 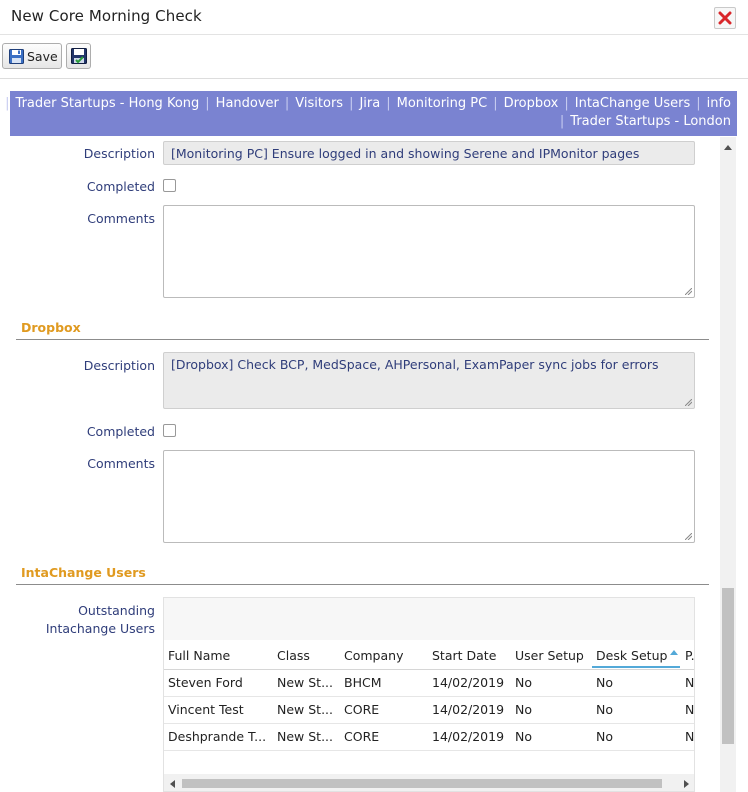 I want to click on save-button: Save, so click(x=32, y=56).